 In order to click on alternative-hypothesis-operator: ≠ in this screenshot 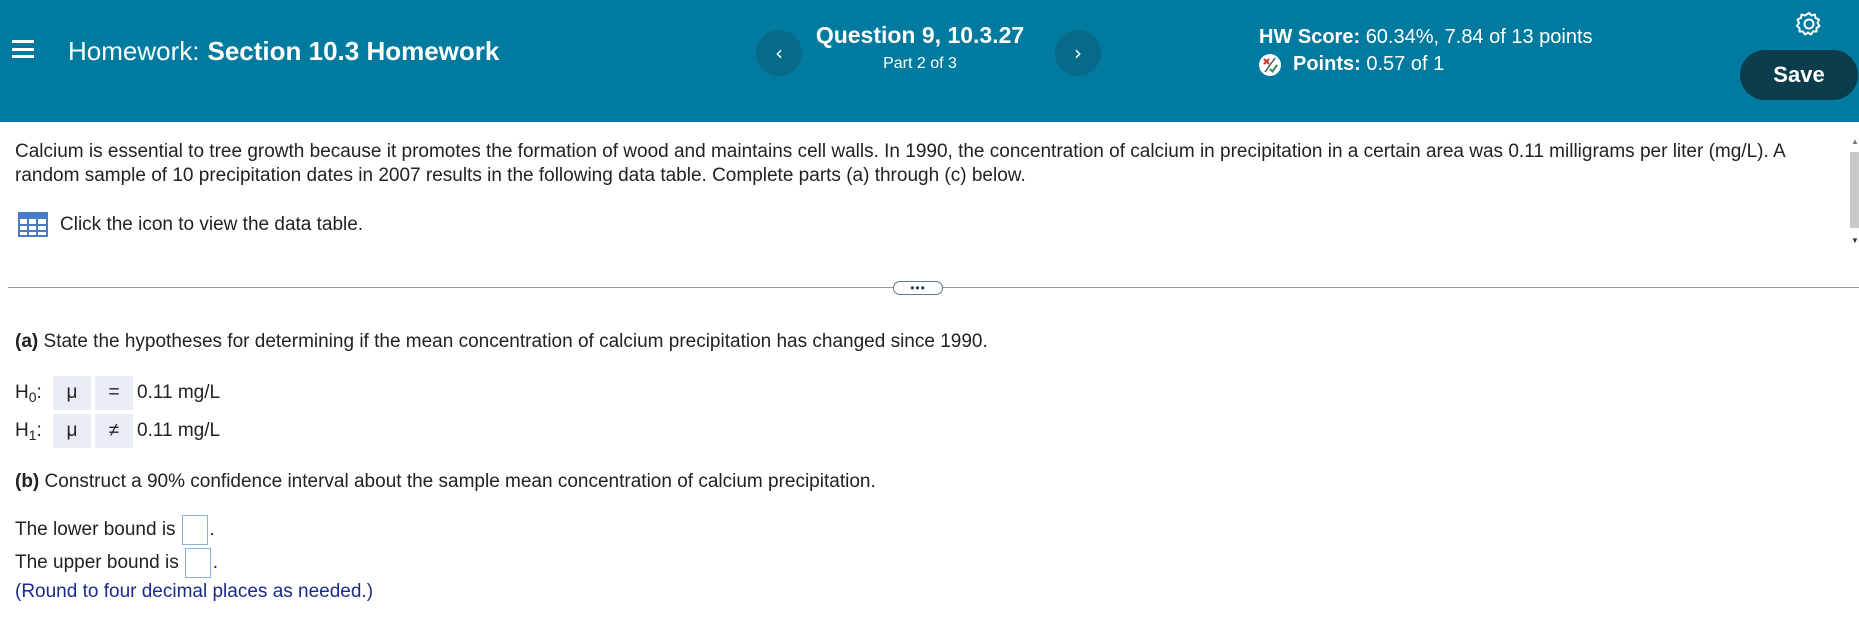, I will do `click(114, 431)`.